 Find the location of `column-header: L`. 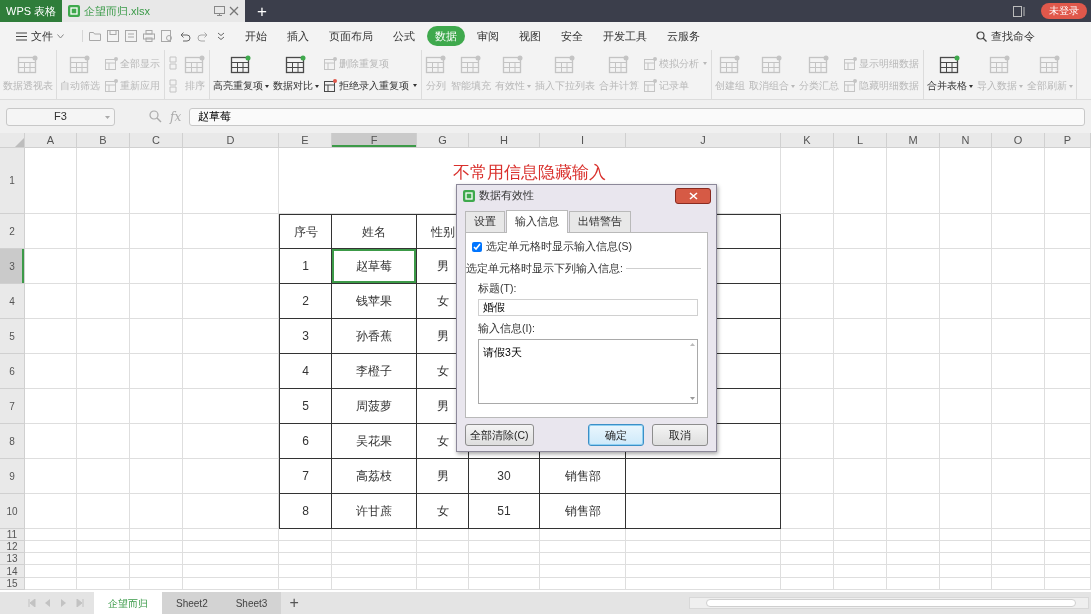

column-header: L is located at coordinates (860, 140).